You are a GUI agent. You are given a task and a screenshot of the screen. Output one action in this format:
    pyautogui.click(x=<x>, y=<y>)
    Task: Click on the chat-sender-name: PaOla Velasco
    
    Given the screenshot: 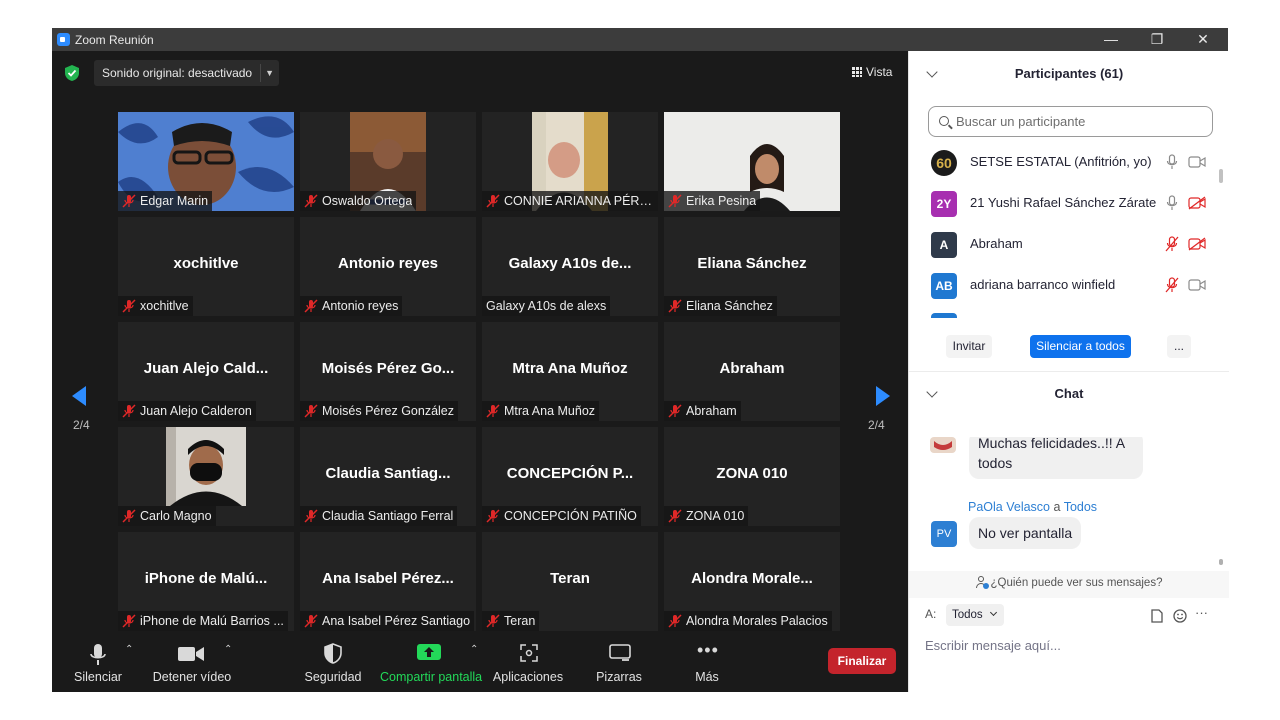 What is the action you would take?
    pyautogui.click(x=1009, y=507)
    